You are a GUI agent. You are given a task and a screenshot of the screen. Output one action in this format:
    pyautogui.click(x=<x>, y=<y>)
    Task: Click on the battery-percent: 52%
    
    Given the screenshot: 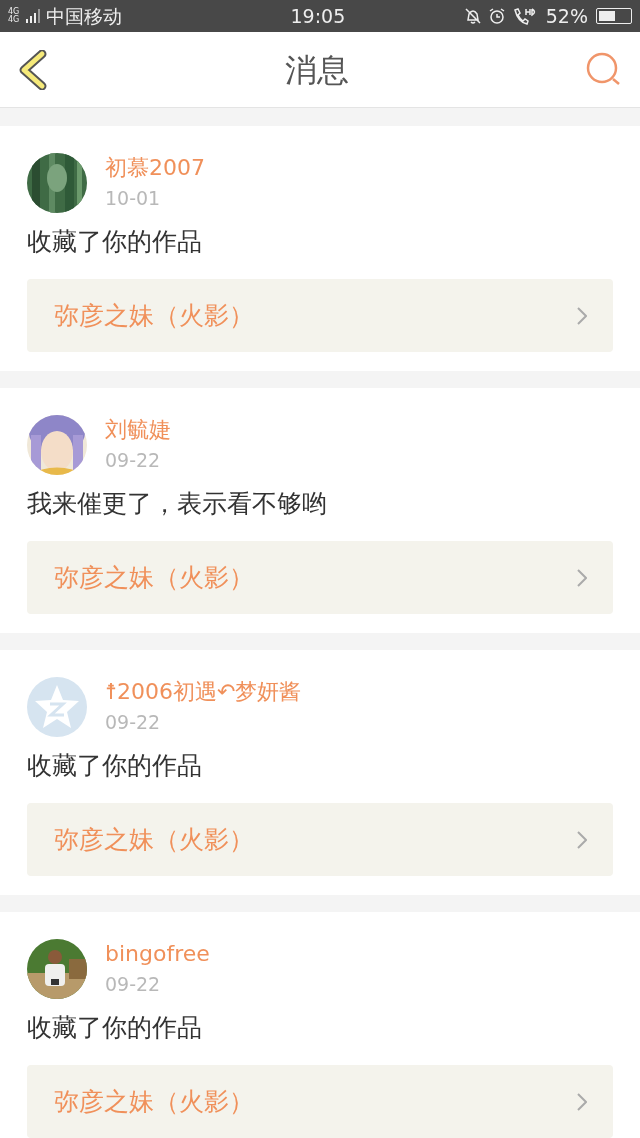 What is the action you would take?
    pyautogui.click(x=566, y=16)
    